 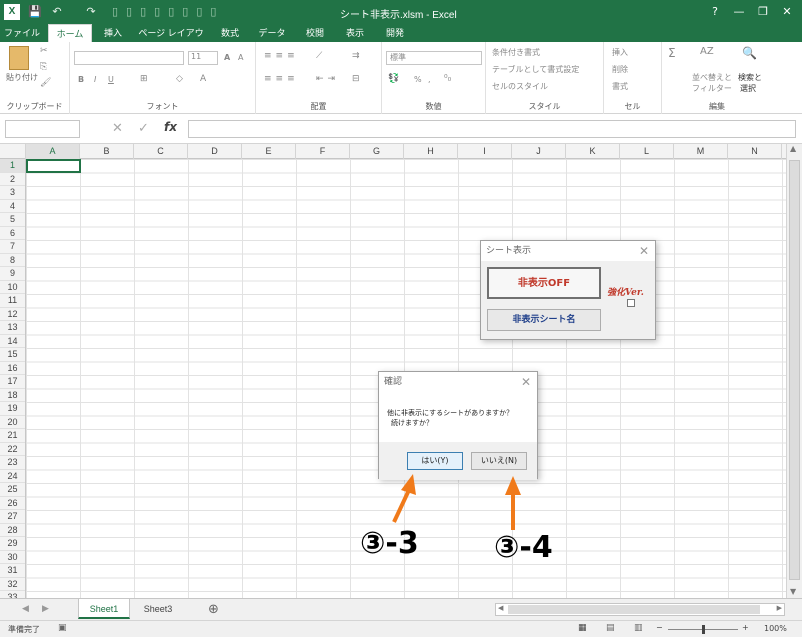 I want to click on h-scroll-thumb, so click(x=634, y=609).